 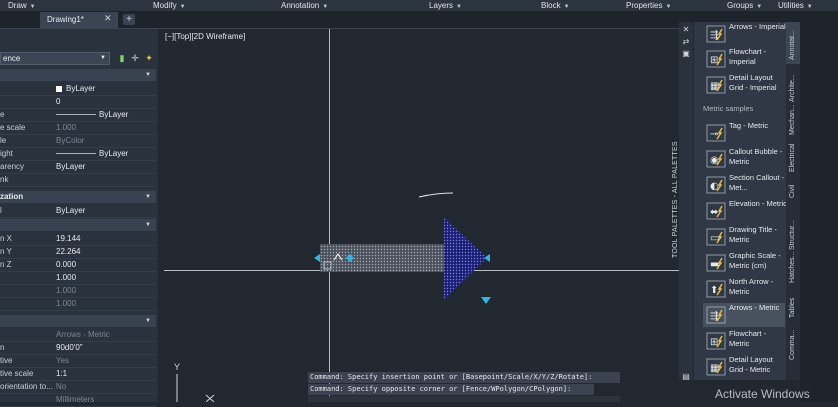 I want to click on section-visualization: zation ▼, so click(x=78, y=197).